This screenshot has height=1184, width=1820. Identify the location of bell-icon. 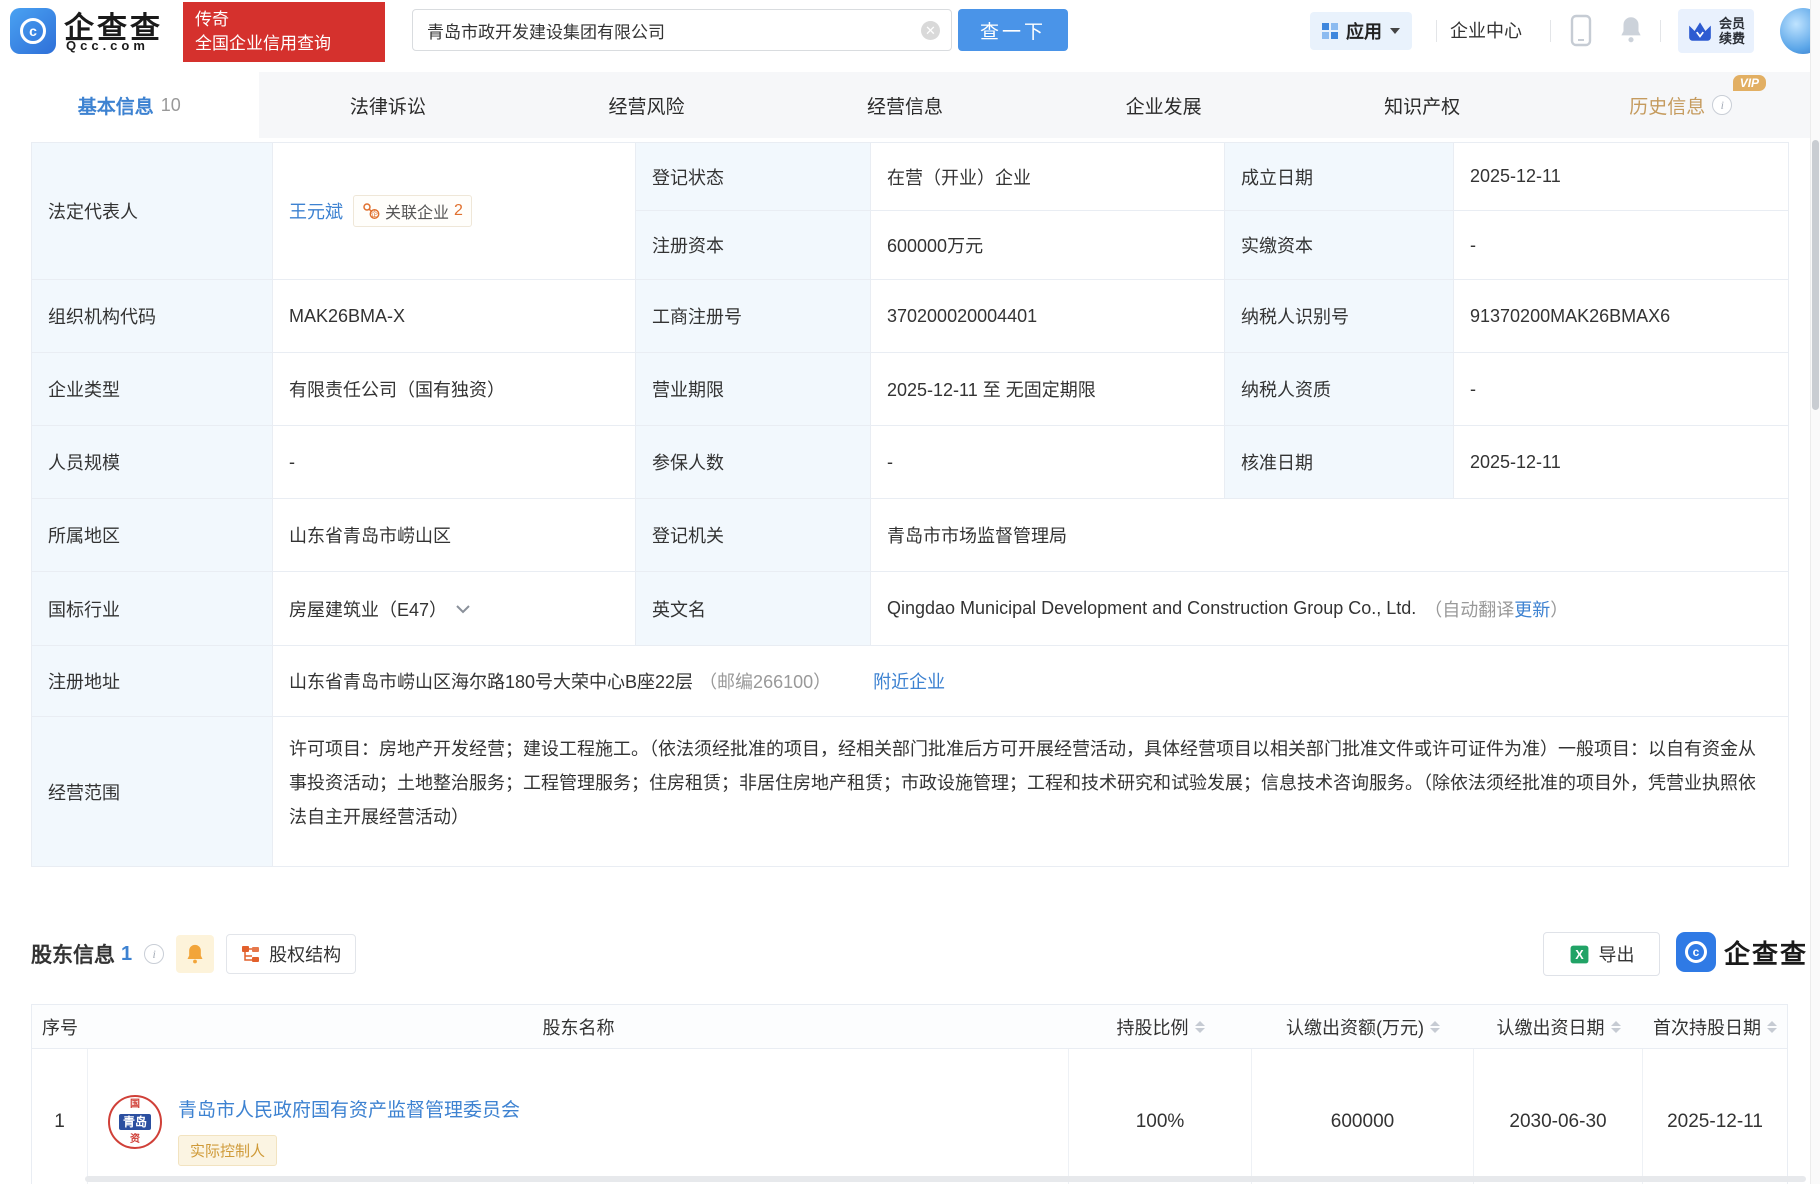
(195, 954).